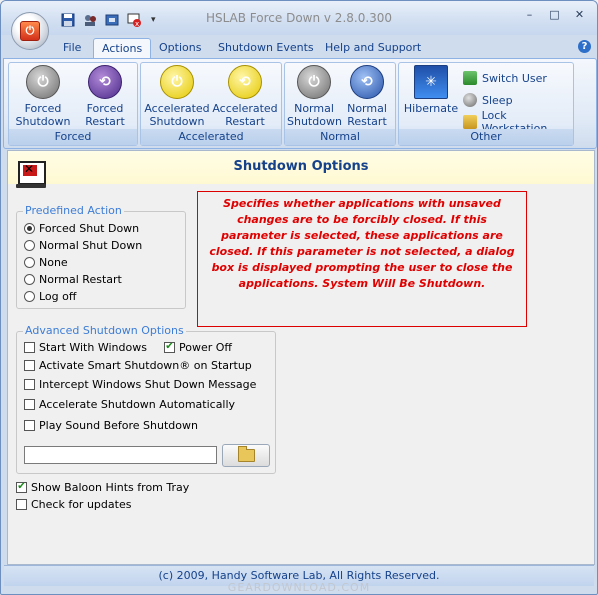 This screenshot has width=598, height=595. I want to click on sound-file-input, so click(120, 455).